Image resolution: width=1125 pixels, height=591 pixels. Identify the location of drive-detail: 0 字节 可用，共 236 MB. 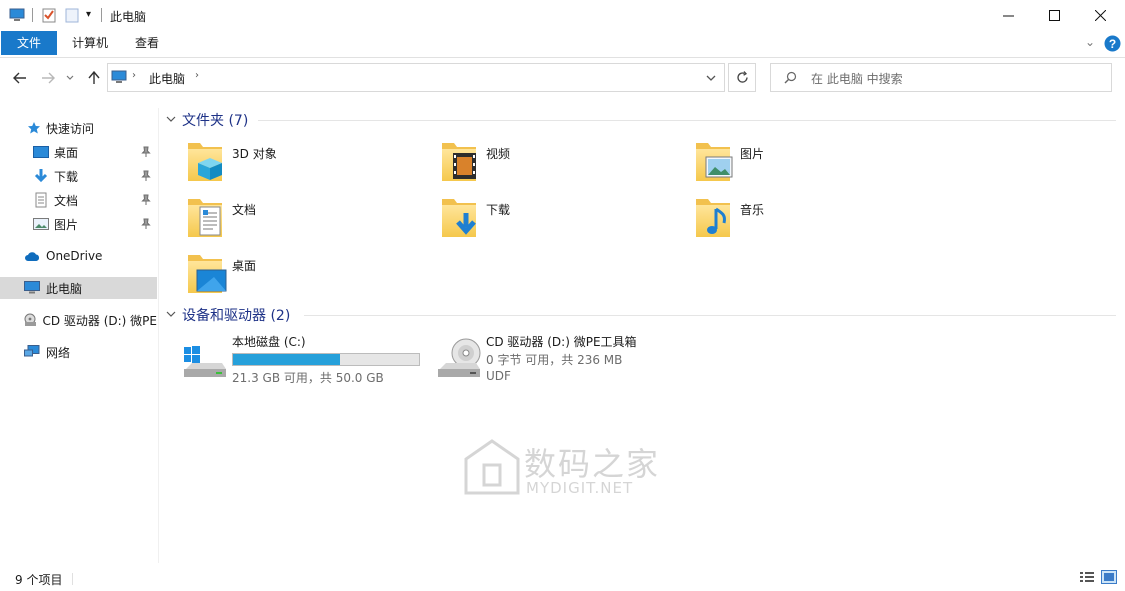
(554, 360).